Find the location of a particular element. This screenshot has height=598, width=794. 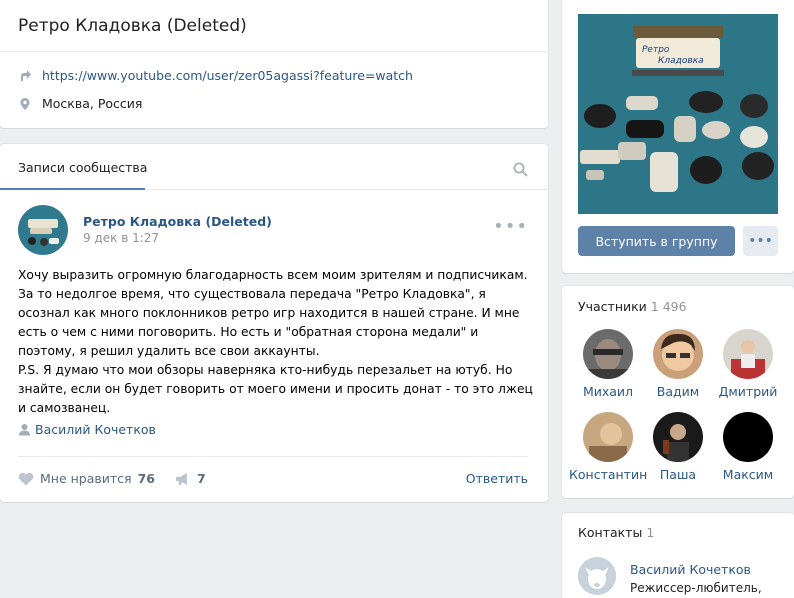

location-row: Москва, Россия is located at coordinates (80, 103).